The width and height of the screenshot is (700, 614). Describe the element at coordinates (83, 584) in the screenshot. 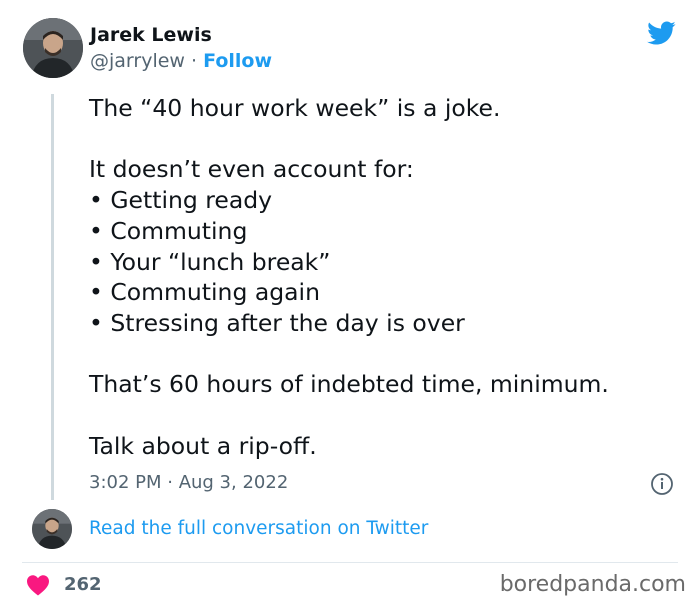

I see `like-count: 262` at that location.